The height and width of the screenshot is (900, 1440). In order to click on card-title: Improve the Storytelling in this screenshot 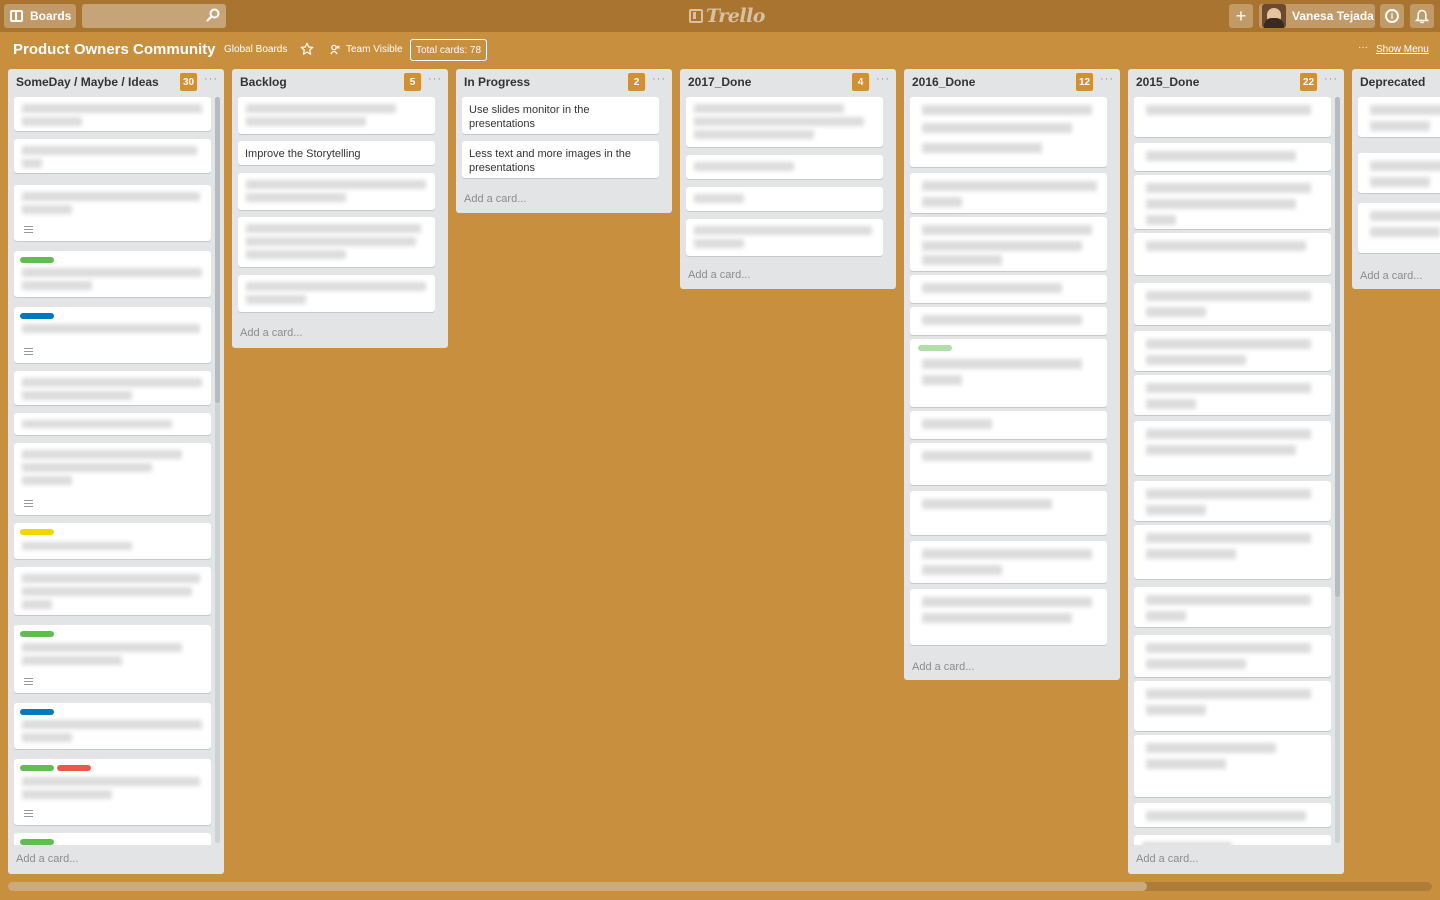, I will do `click(303, 154)`.